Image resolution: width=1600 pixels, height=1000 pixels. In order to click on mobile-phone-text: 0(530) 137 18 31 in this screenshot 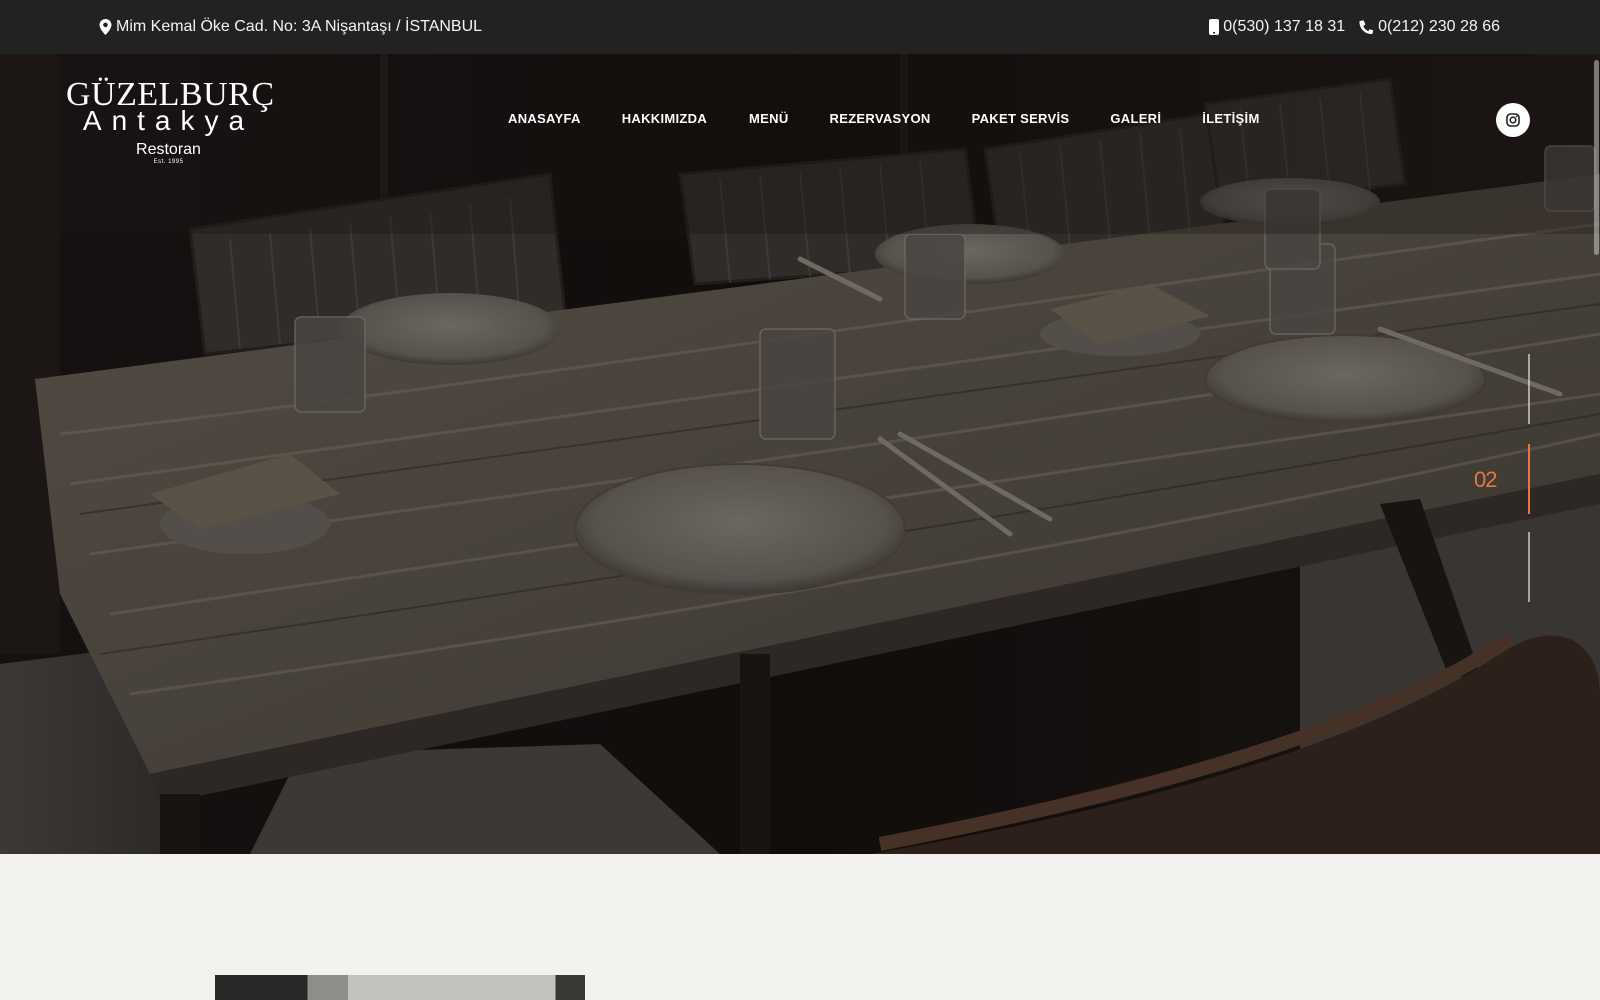, I will do `click(1284, 26)`.